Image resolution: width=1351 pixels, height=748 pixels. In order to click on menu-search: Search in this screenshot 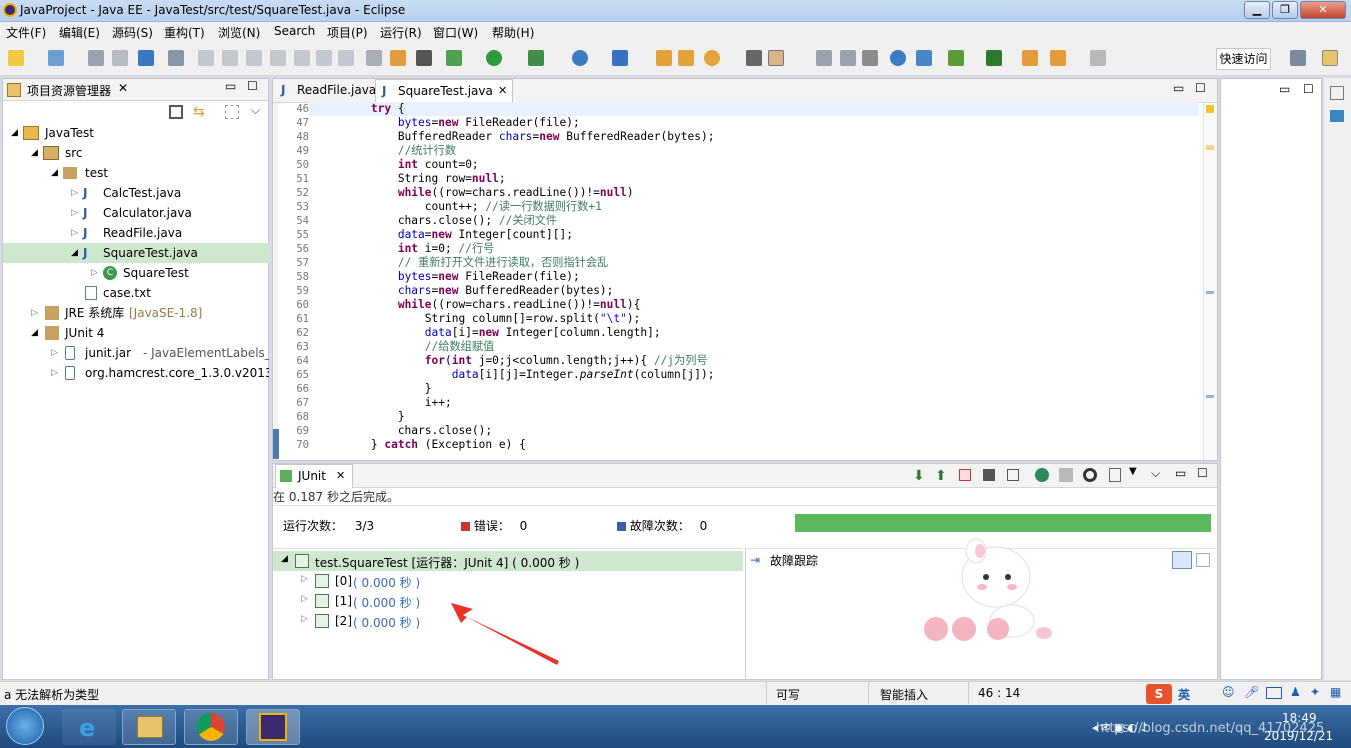, I will do `click(294, 31)`.